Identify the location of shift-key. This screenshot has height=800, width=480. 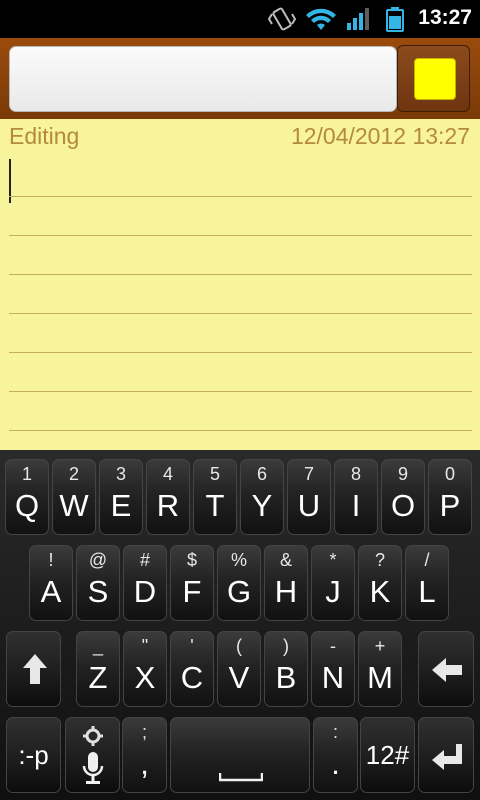
(33, 669).